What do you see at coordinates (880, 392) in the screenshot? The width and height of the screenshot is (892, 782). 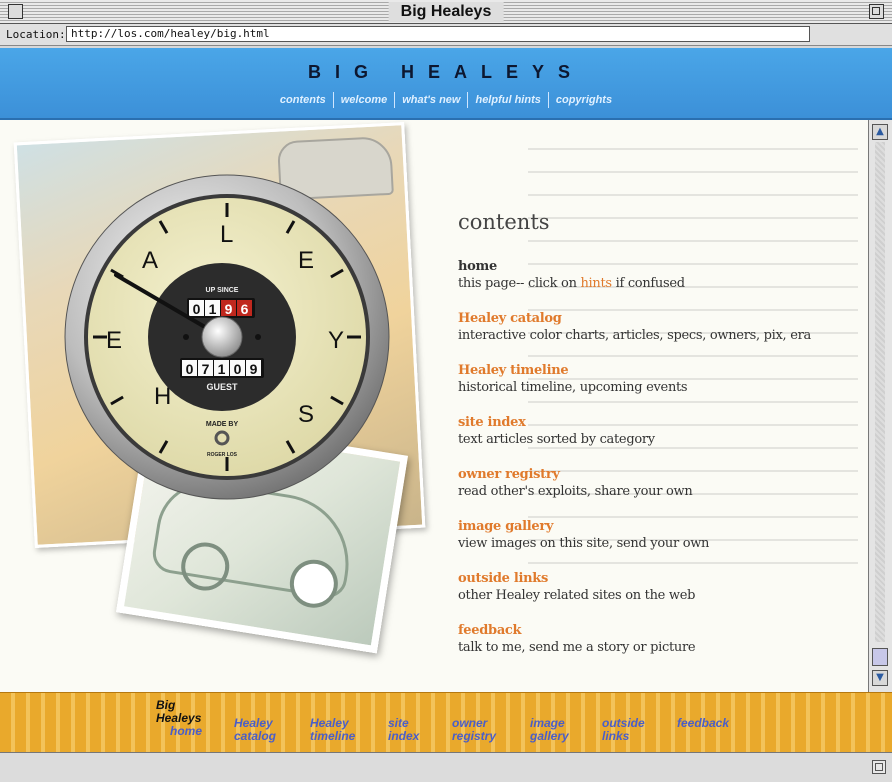 I see `scroll-track` at bounding box center [880, 392].